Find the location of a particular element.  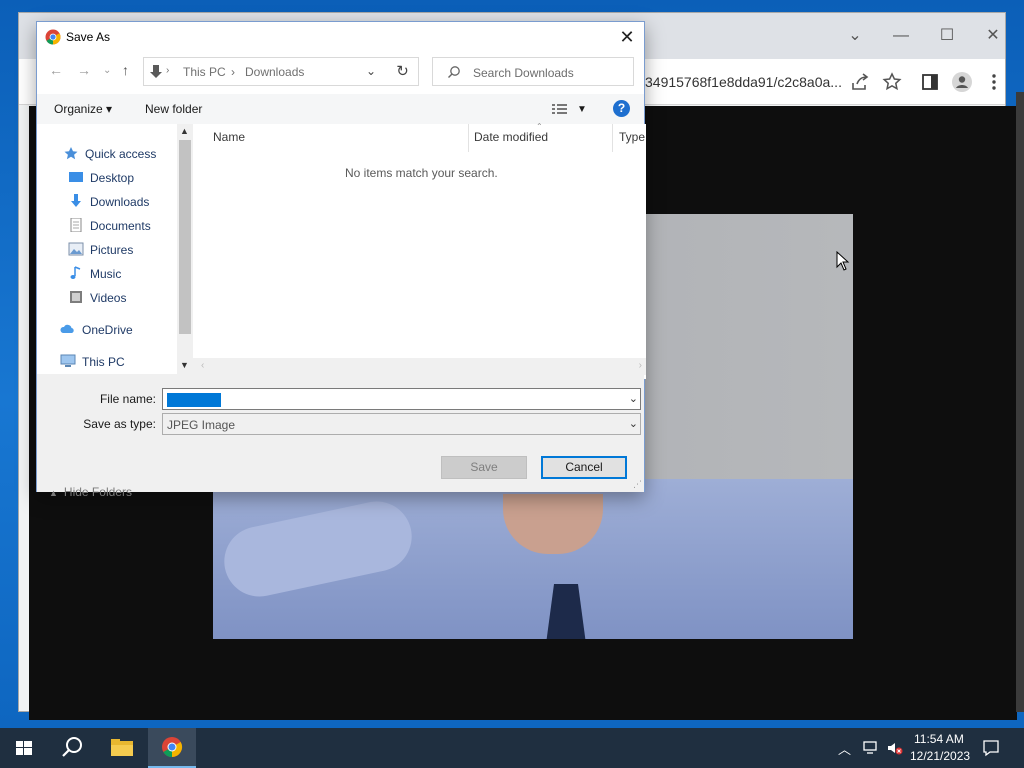

scroll-up-arrow-icon: ▲ is located at coordinates (184, 131).